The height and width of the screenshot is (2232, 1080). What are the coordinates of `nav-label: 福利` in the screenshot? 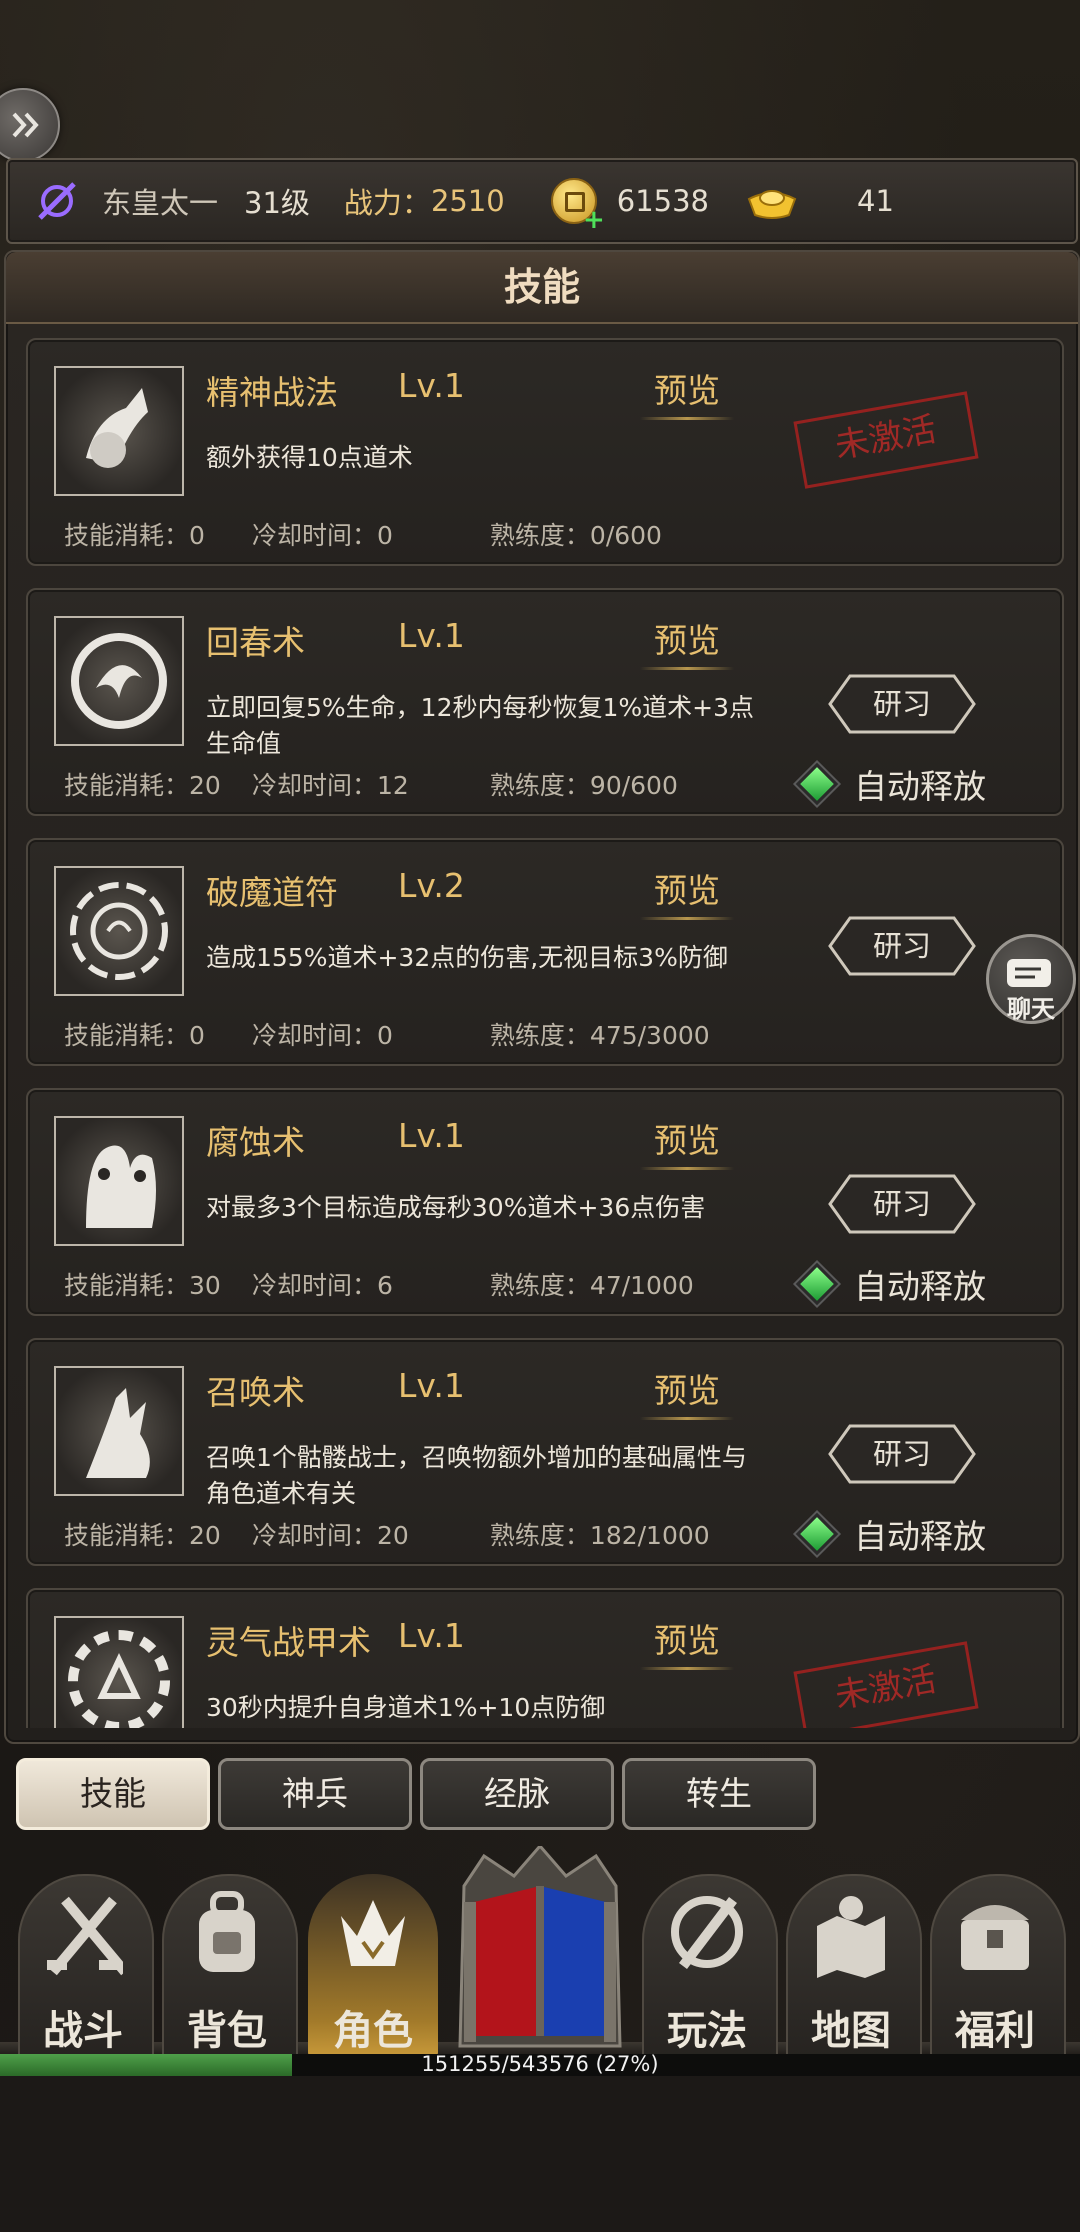 It's located at (995, 2031).